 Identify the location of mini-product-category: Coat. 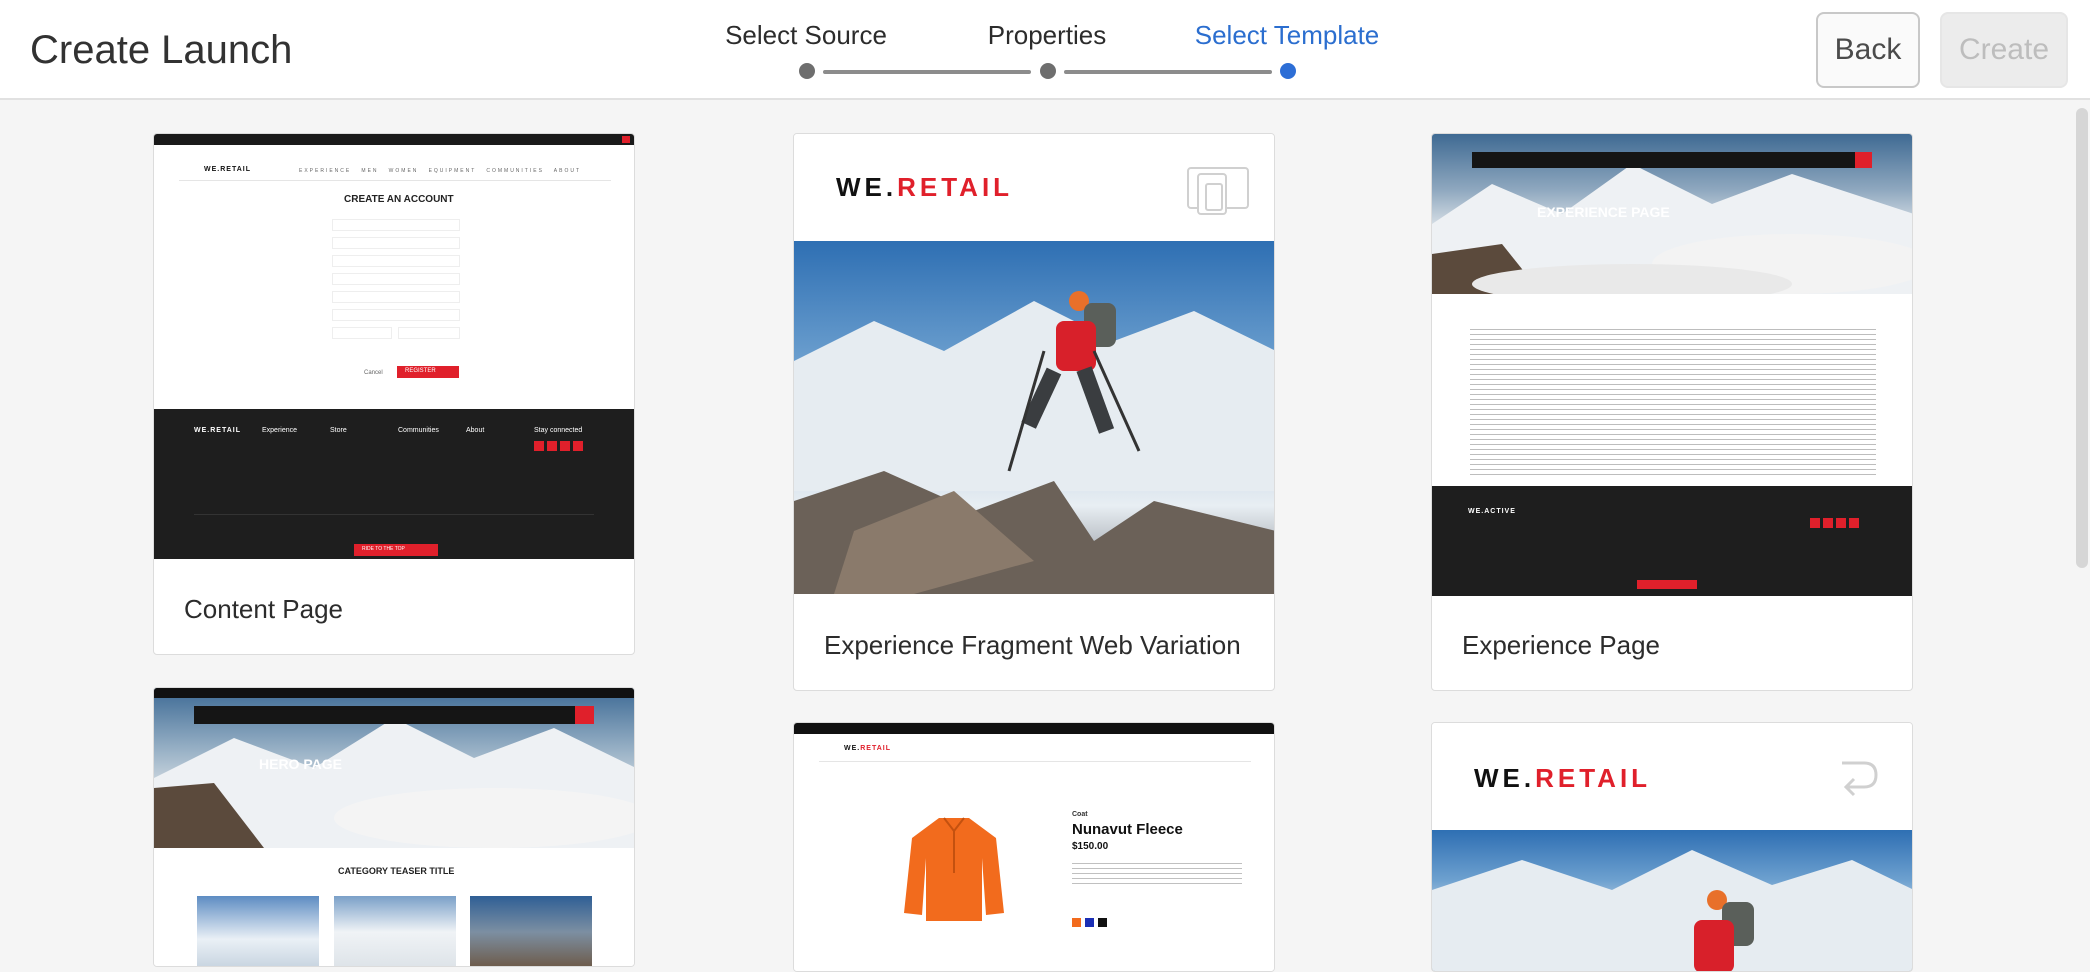
(1080, 814).